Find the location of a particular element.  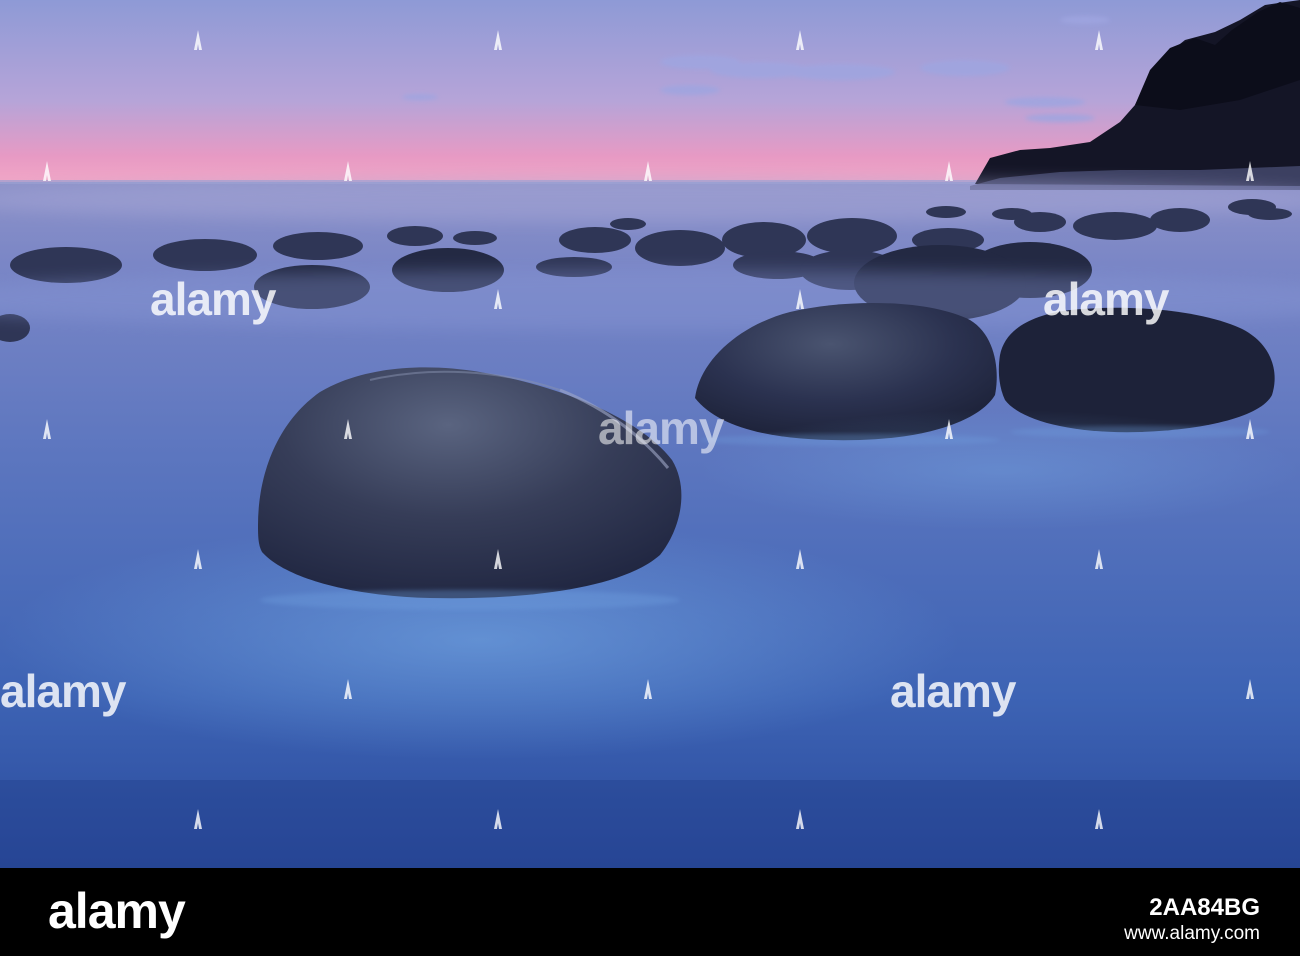

stock-footer-bar: alamy 2AA84BG www.alamy.com is located at coordinates (650, 912).